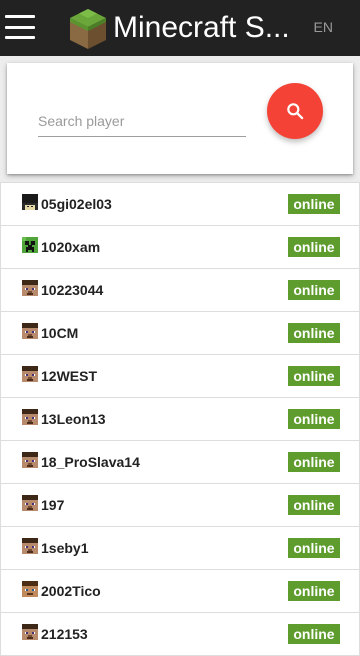  I want to click on player-name: 197, so click(53, 505).